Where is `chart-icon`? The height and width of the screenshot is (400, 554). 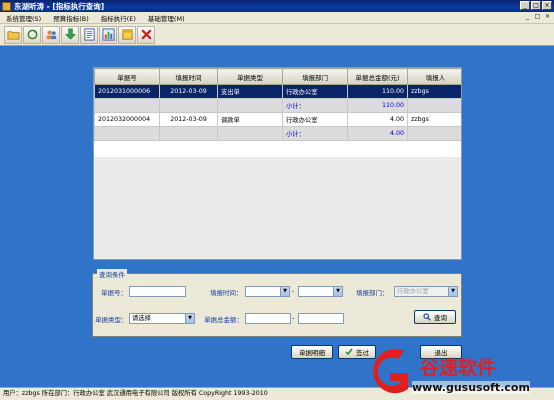
chart-icon is located at coordinates (108, 34).